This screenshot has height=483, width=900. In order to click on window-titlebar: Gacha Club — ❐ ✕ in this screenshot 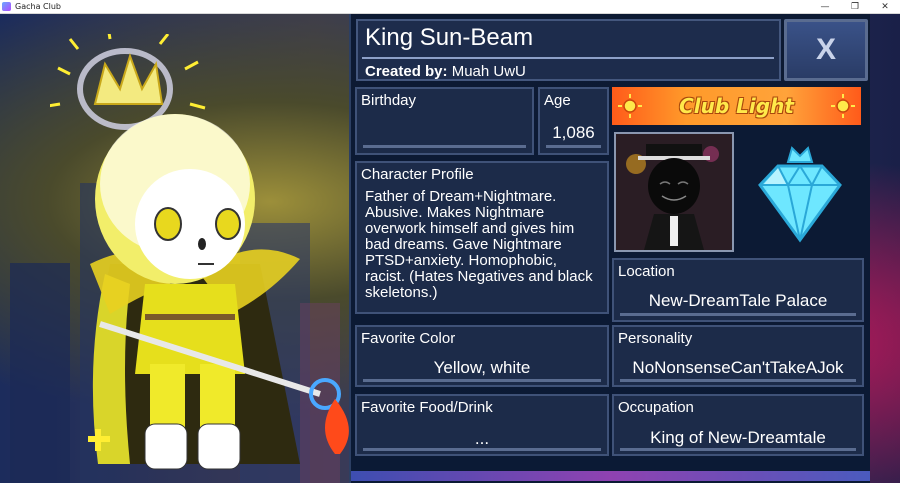, I will do `click(450, 7)`.